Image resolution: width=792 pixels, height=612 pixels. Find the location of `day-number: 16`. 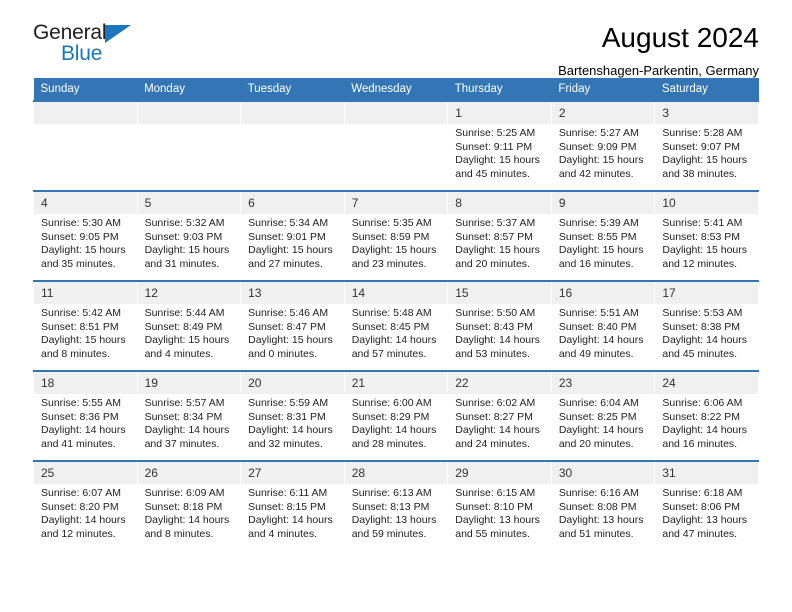

day-number: 16 is located at coordinates (603, 293).